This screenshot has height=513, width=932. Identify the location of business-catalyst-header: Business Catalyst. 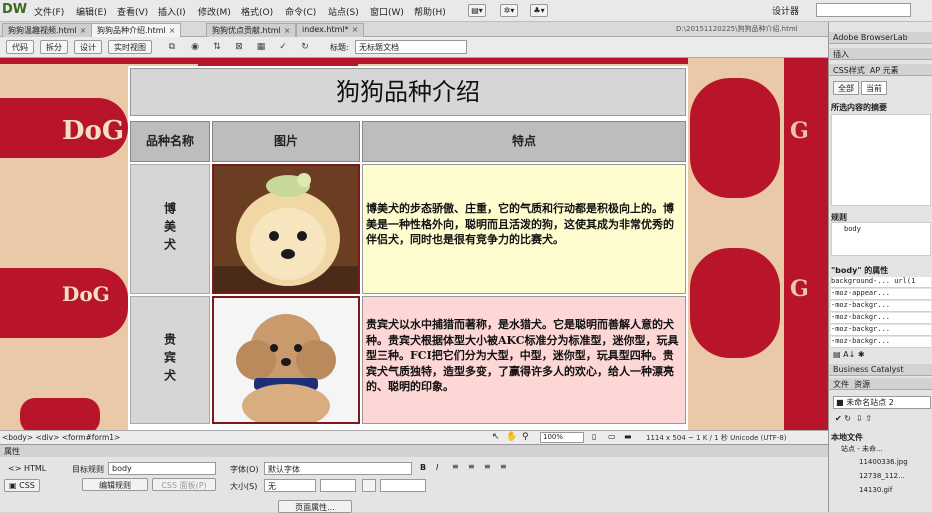
(880, 370).